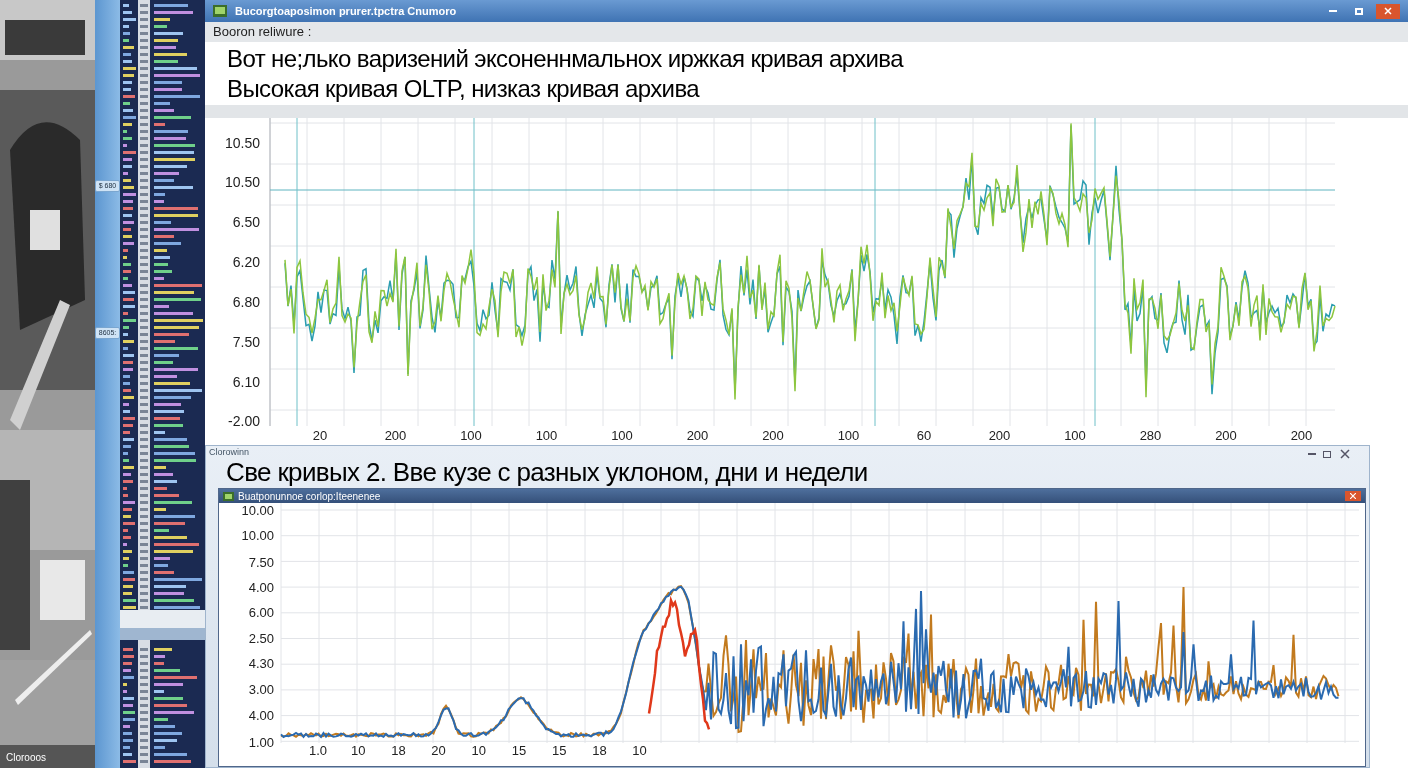 The image size is (1408, 768). I want to click on label: Booron reliwure :, so click(262, 32).